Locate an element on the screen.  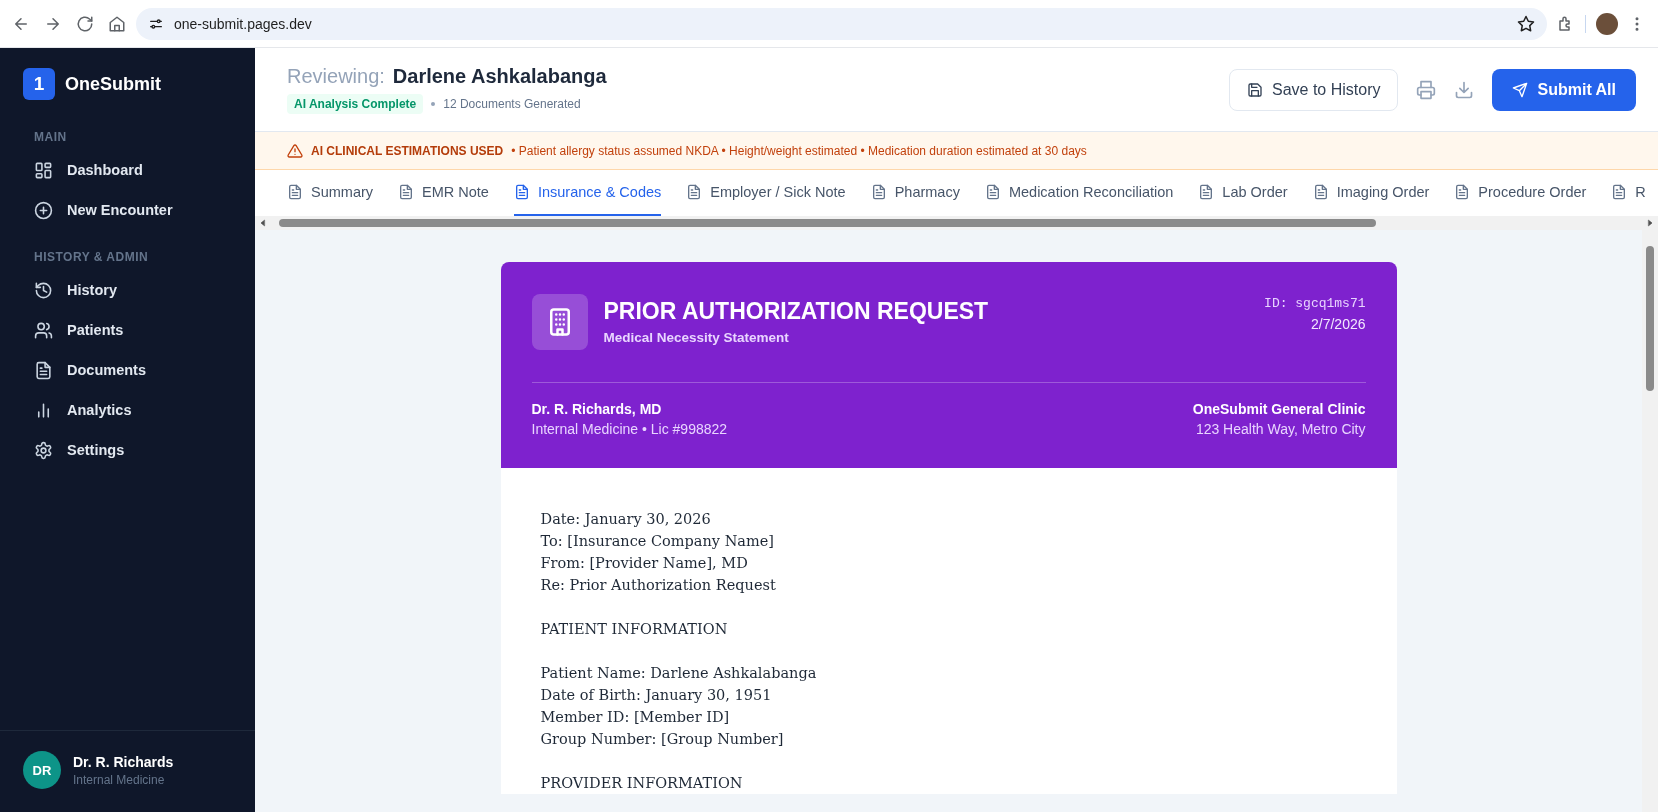
document-tab: Employer / Sick Note is located at coordinates (766, 193).